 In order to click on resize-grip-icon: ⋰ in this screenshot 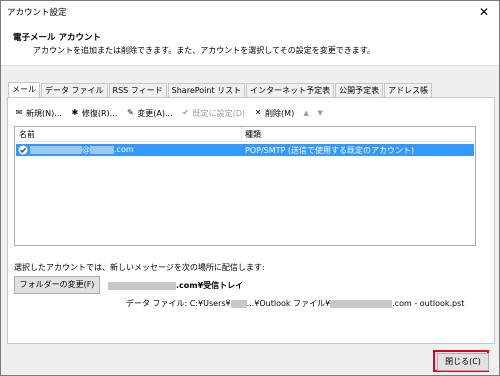, I will do `click(494, 369)`.